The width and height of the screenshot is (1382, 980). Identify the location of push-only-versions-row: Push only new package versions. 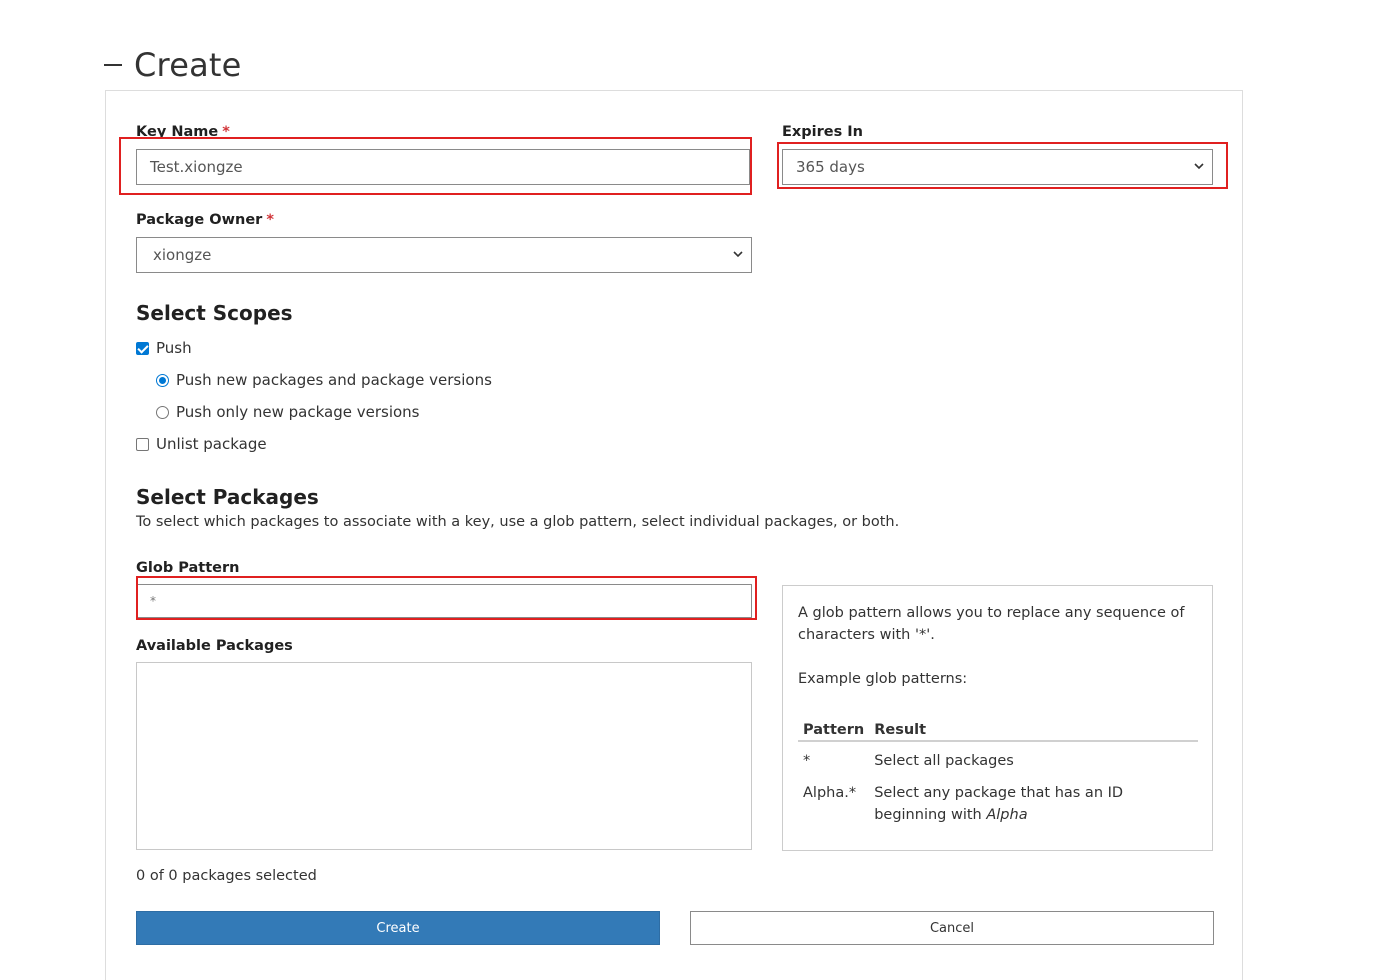
(288, 412).